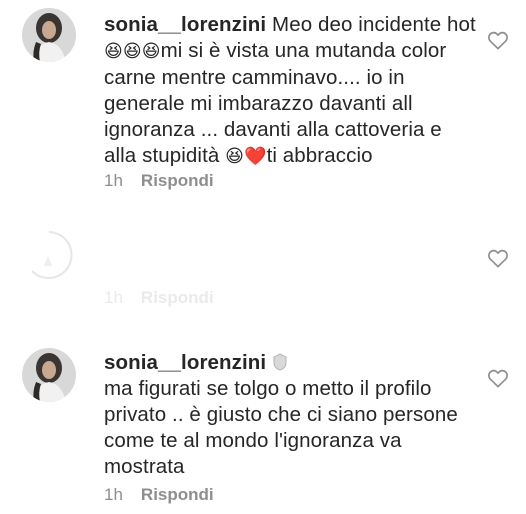 This screenshot has height=514, width=526. Describe the element at coordinates (132, 51) in the screenshot. I see `laughing-emoji-icon: 😆😆😆` at that location.